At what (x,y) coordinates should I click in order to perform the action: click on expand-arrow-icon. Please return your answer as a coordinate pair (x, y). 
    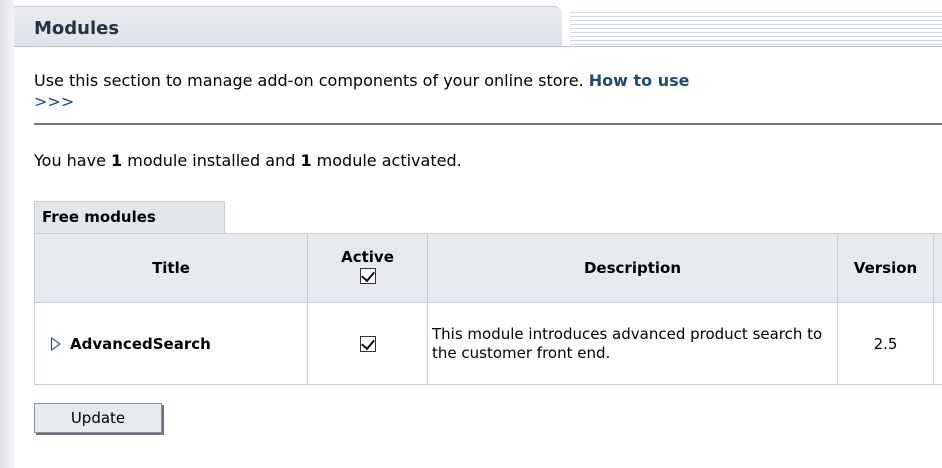
    Looking at the image, I should click on (56, 344).